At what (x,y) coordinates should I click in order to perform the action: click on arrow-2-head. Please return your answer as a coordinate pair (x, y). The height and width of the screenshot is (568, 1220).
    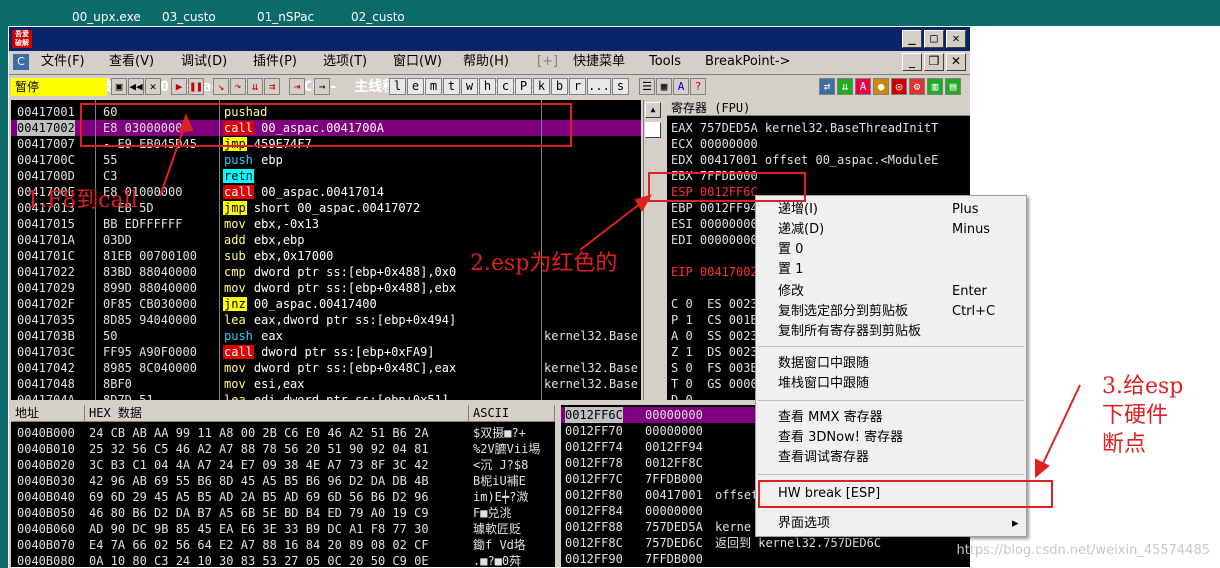
    Looking at the image, I should click on (643, 203).